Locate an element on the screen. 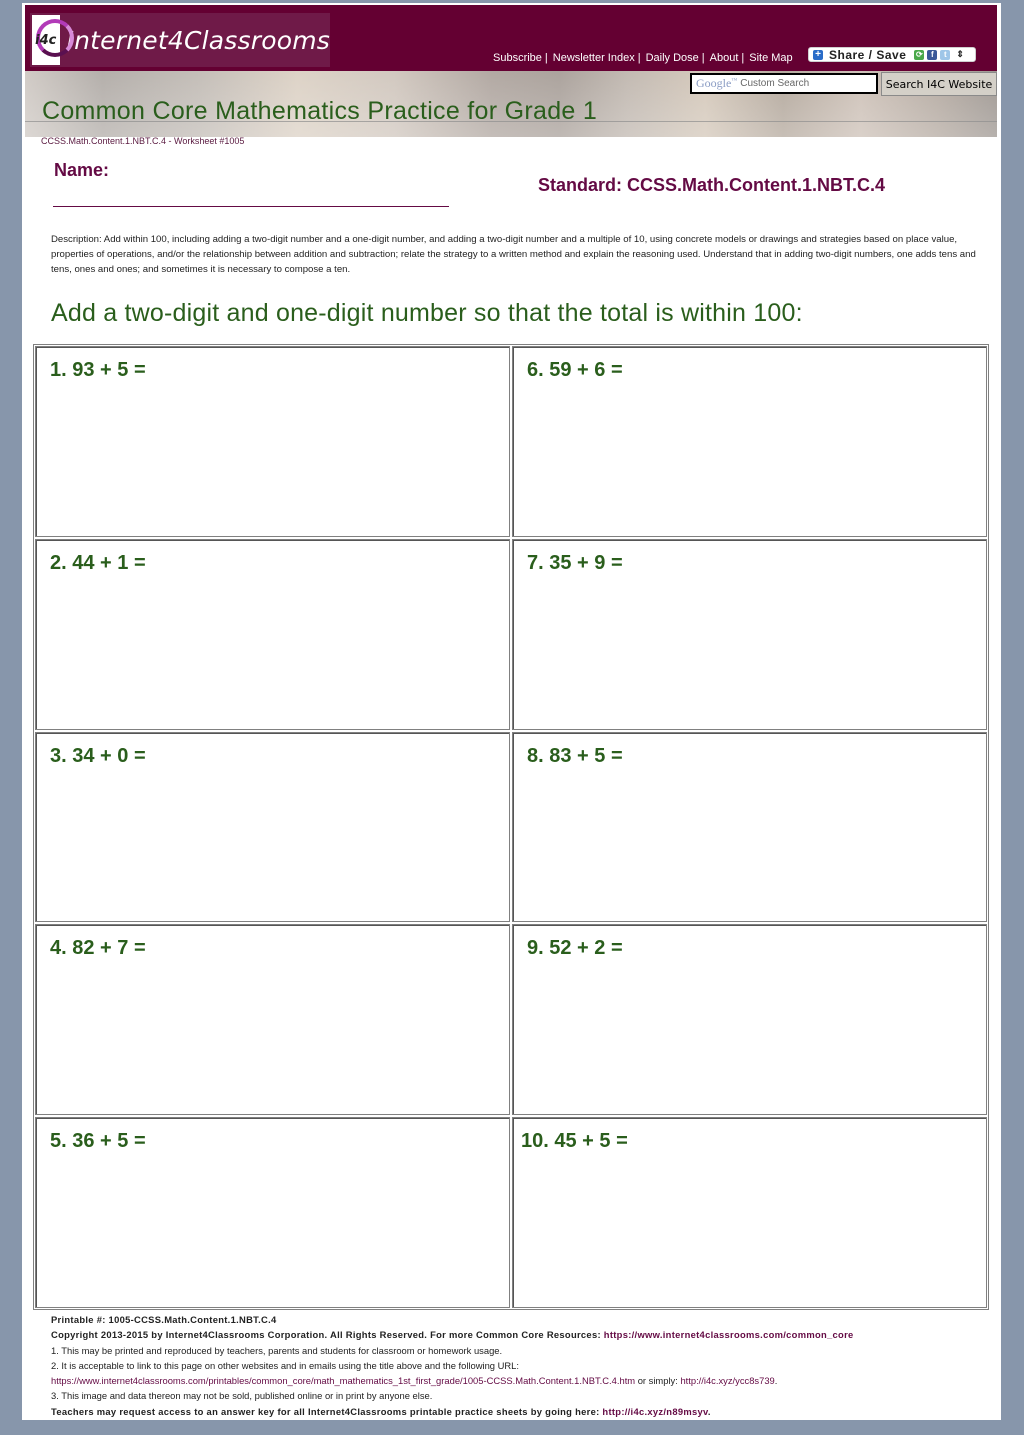 This screenshot has height=1435, width=1024. problem-cell: 1. 93 + 5 = is located at coordinates (272, 441).